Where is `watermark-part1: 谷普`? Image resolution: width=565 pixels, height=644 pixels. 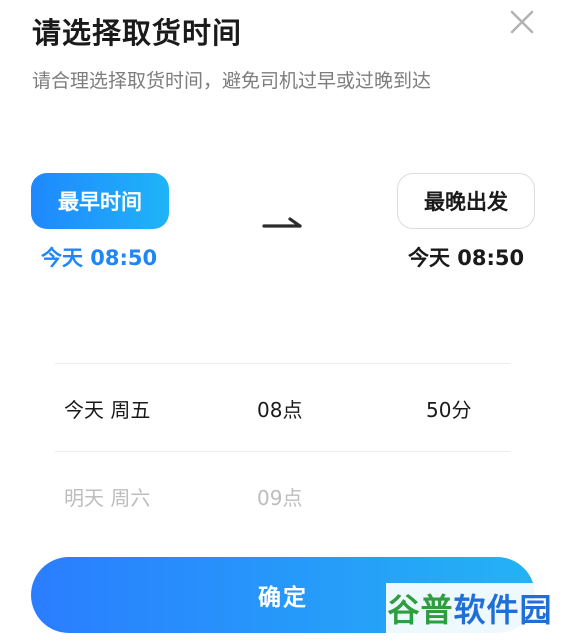
watermark-part1: 谷普 is located at coordinates (420, 610).